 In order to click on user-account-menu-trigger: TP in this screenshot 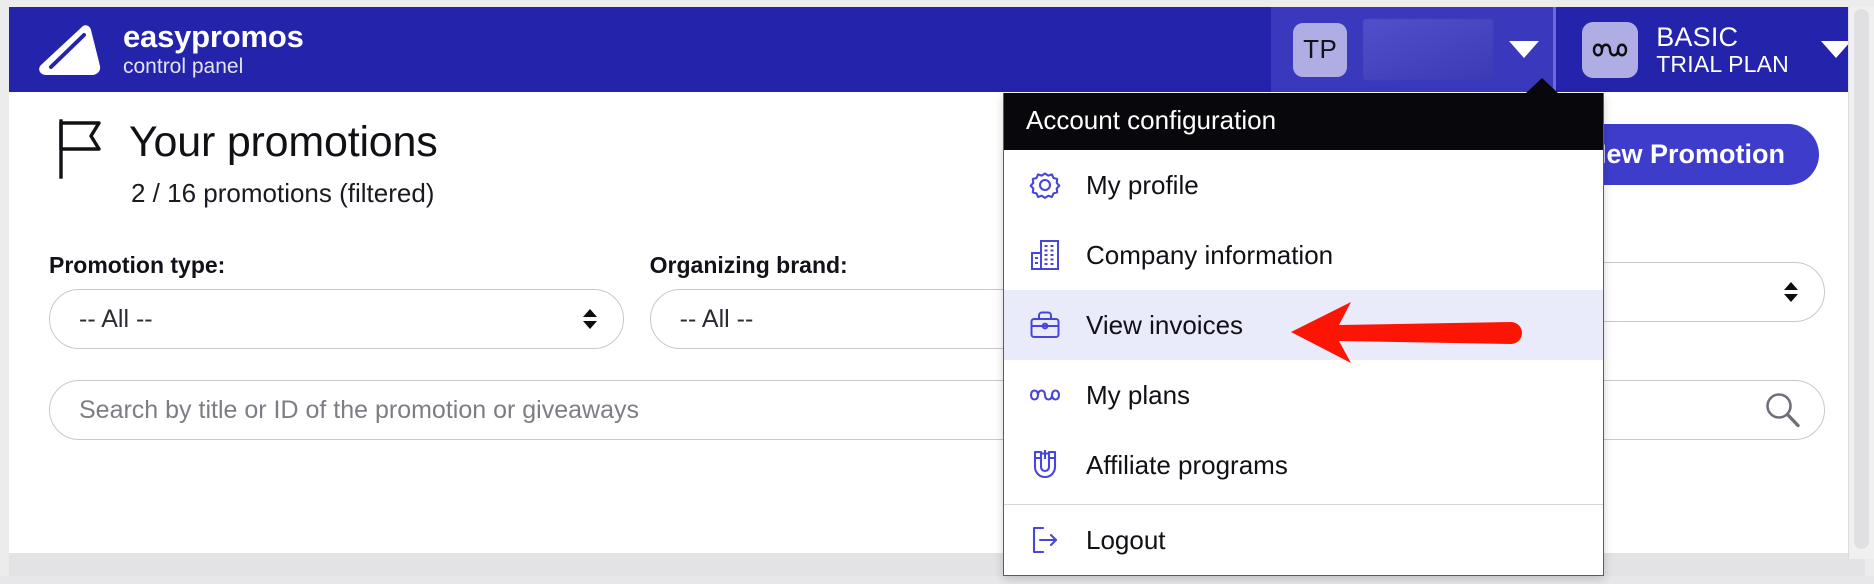, I will do `click(1412, 49)`.